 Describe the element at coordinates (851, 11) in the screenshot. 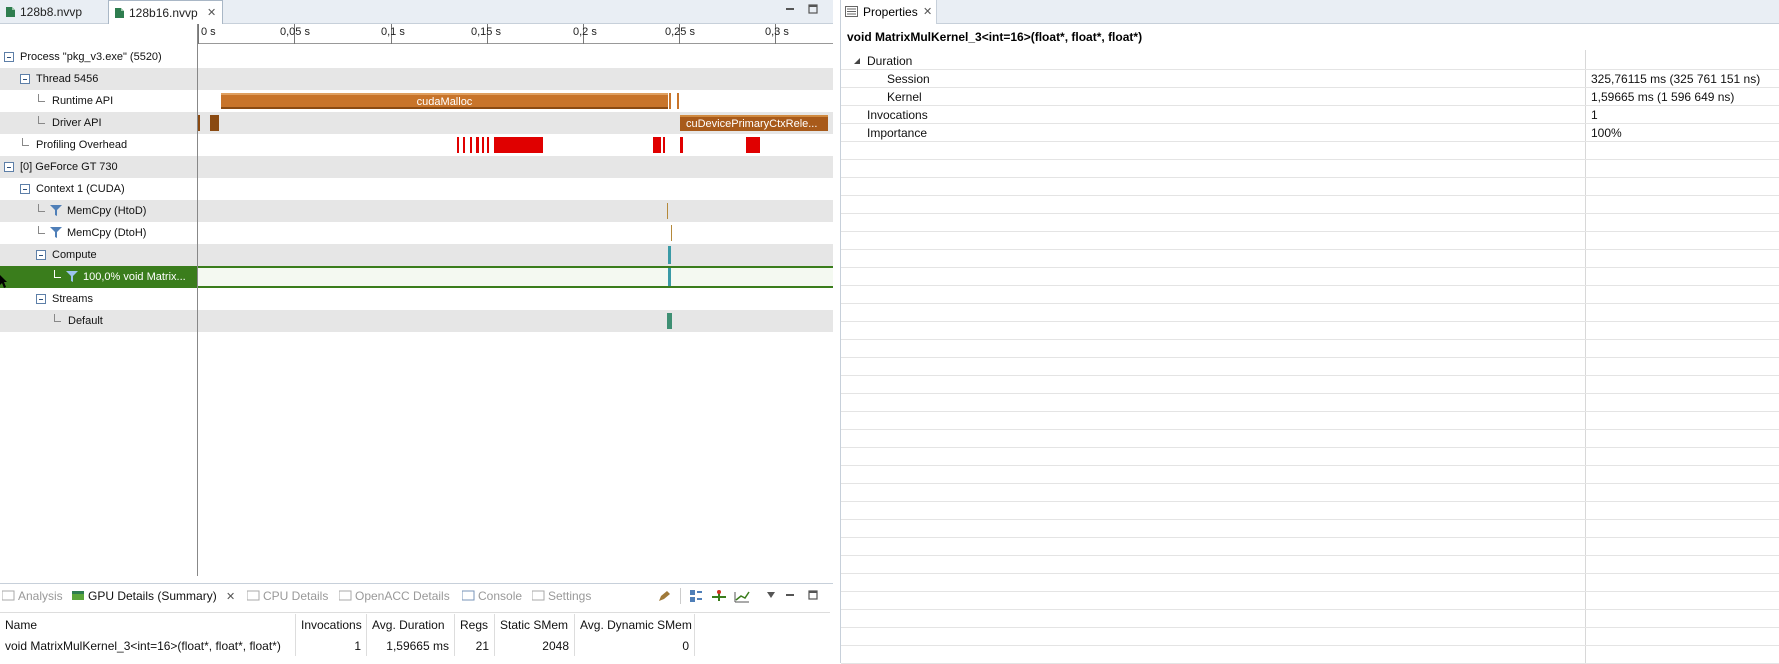

I see `properties-icon` at that location.